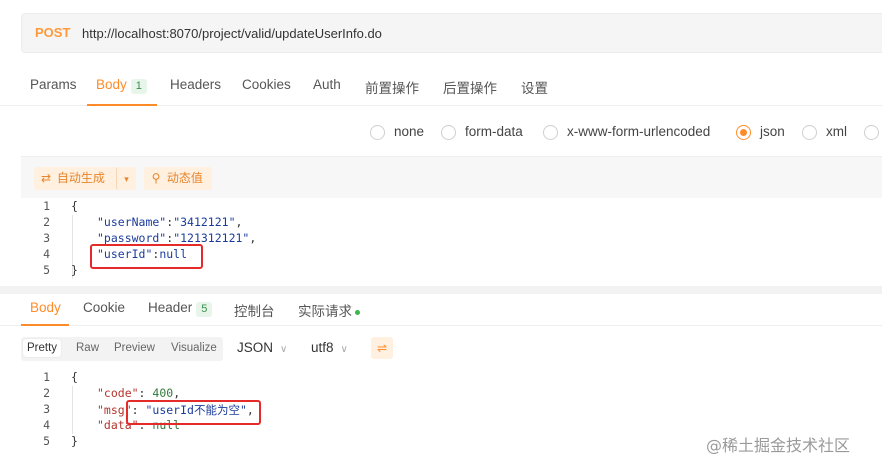 This screenshot has width=882, height=469. What do you see at coordinates (87, 348) in the screenshot?
I see `view-raw: Raw` at bounding box center [87, 348].